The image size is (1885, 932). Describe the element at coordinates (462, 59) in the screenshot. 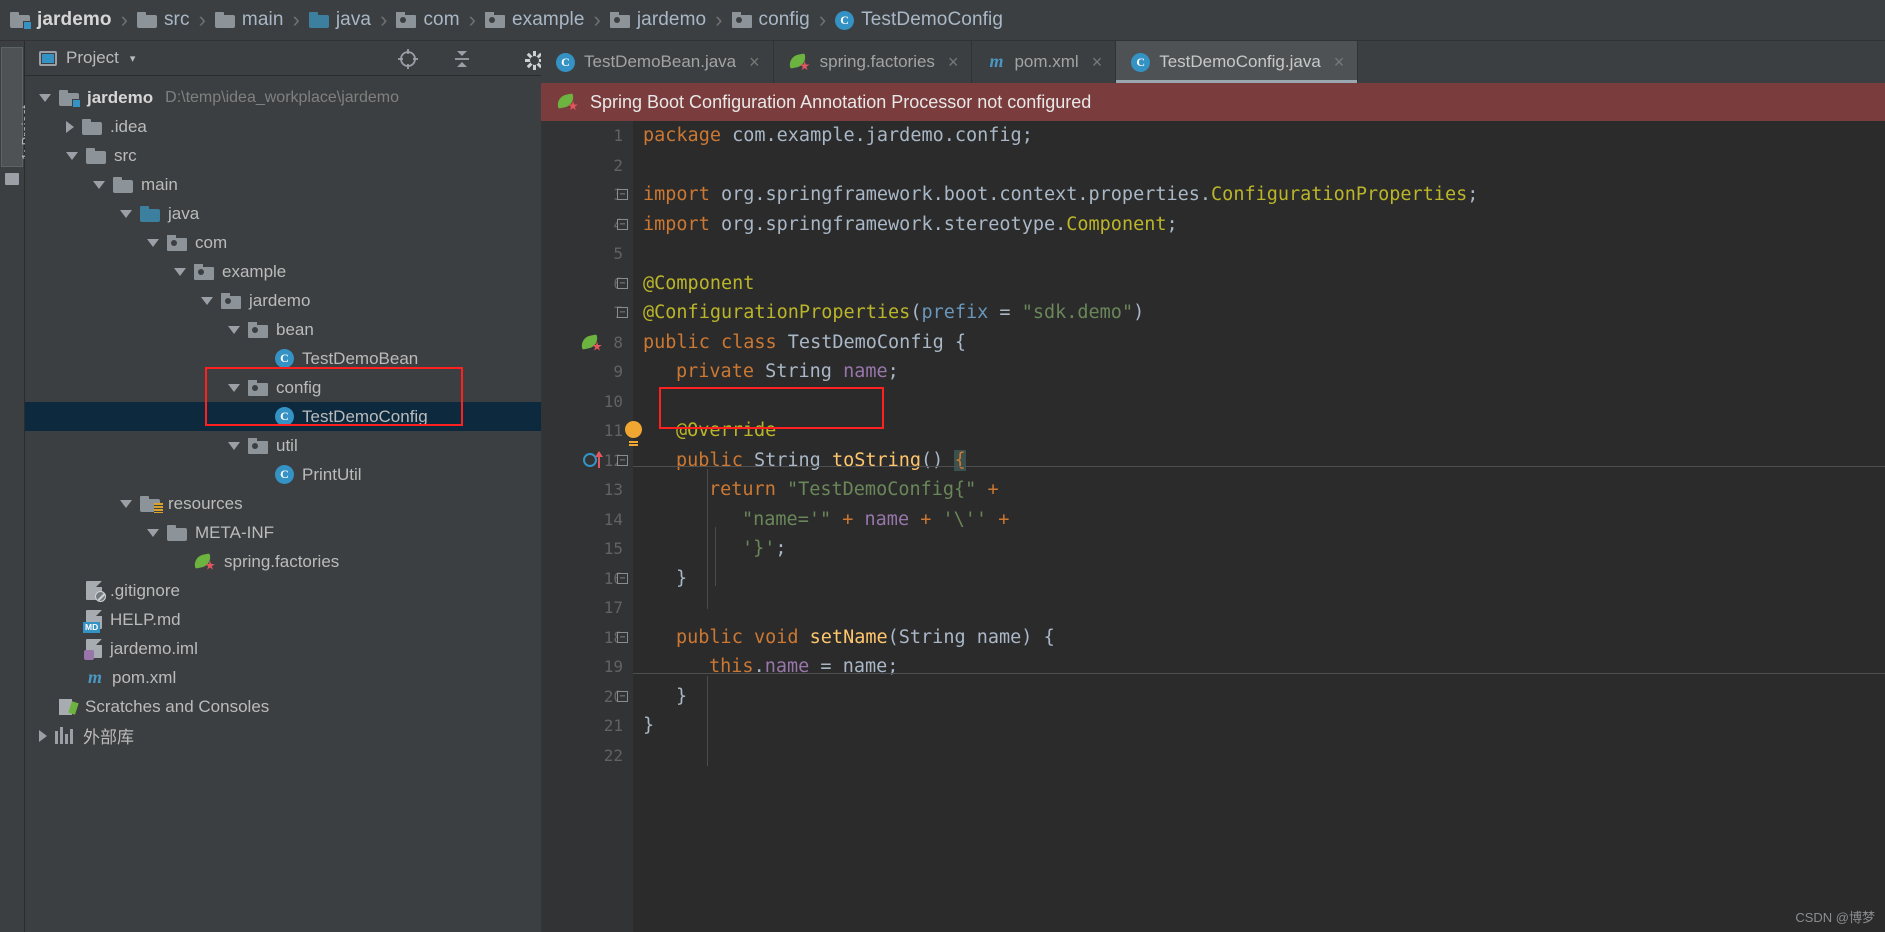

I see `collapse-all-icon` at that location.